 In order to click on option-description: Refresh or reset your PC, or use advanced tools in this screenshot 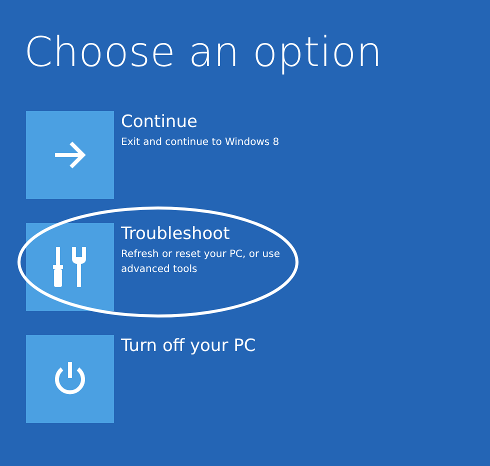, I will do `click(201, 262)`.